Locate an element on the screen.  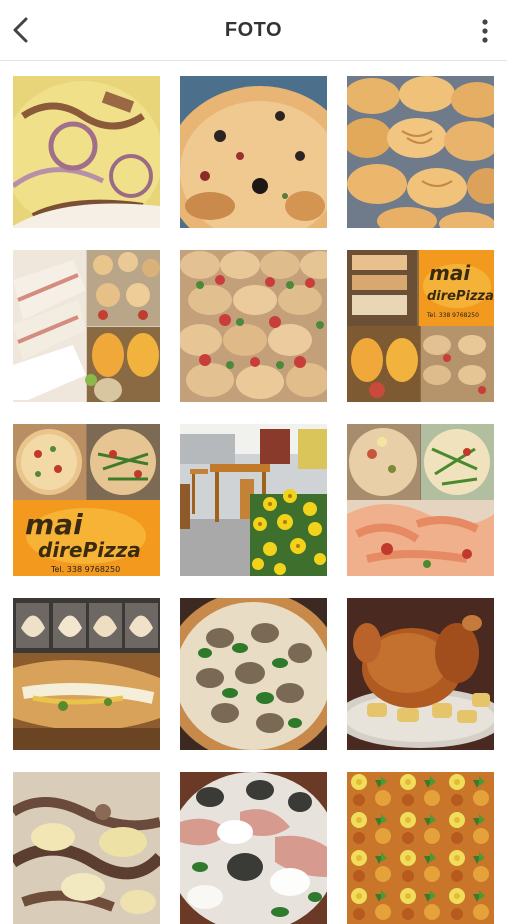
more-vertical-icon is located at coordinates (485, 31).